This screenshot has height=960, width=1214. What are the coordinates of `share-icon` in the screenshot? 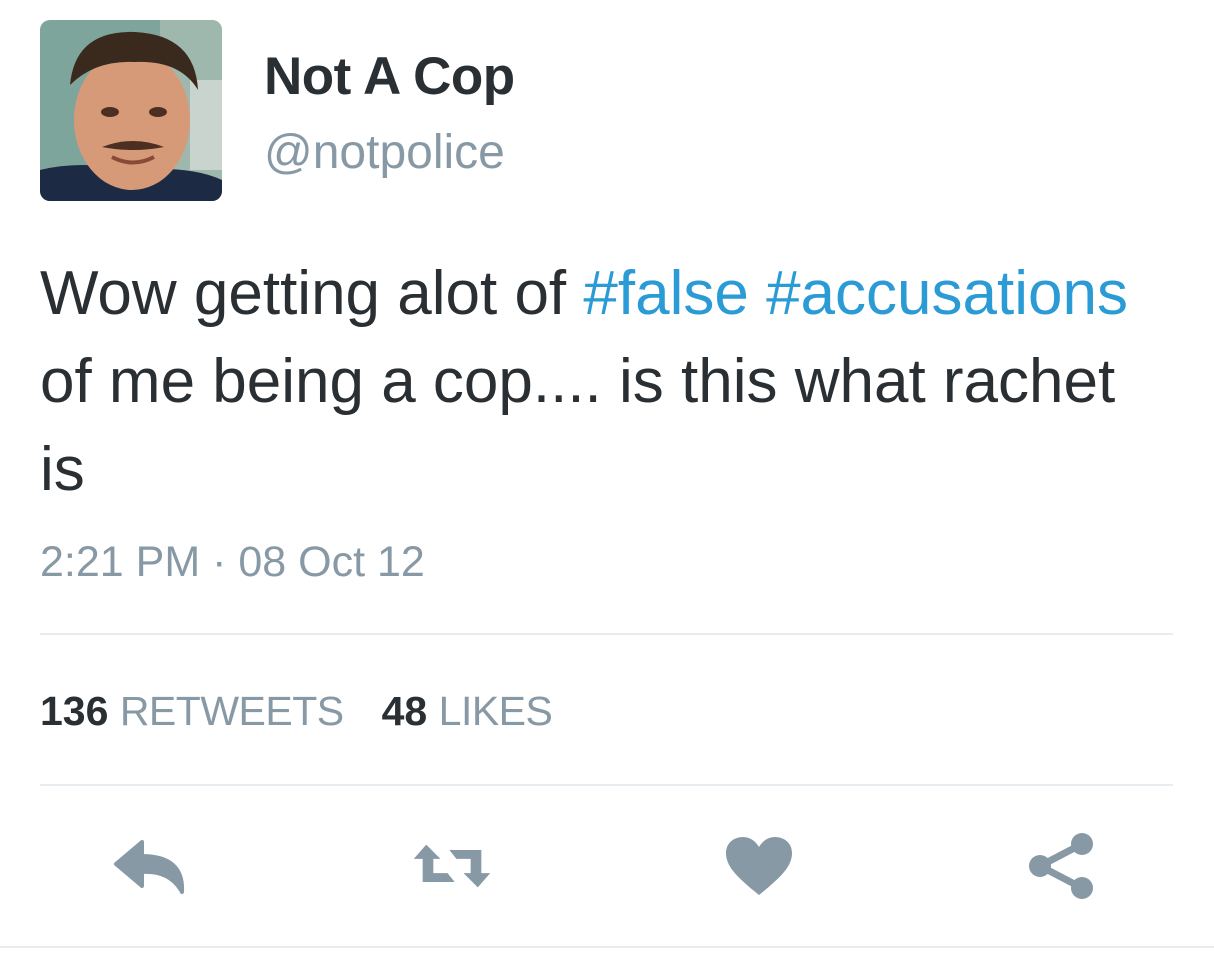 It's located at (1061, 866).